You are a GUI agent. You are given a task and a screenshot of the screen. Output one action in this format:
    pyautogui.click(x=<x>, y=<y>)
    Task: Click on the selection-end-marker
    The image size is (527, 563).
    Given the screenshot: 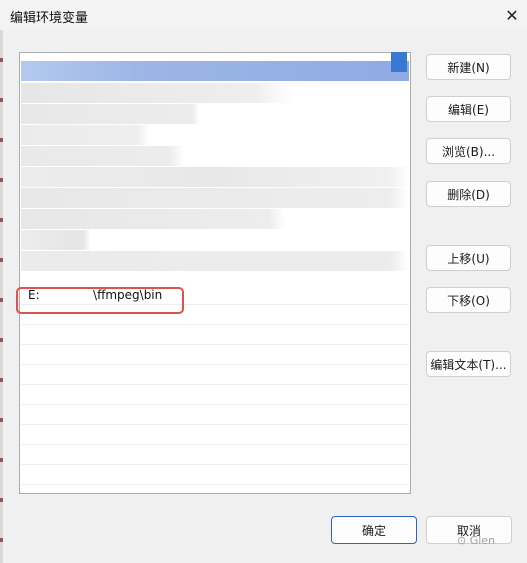 What is the action you would take?
    pyautogui.click(x=399, y=62)
    